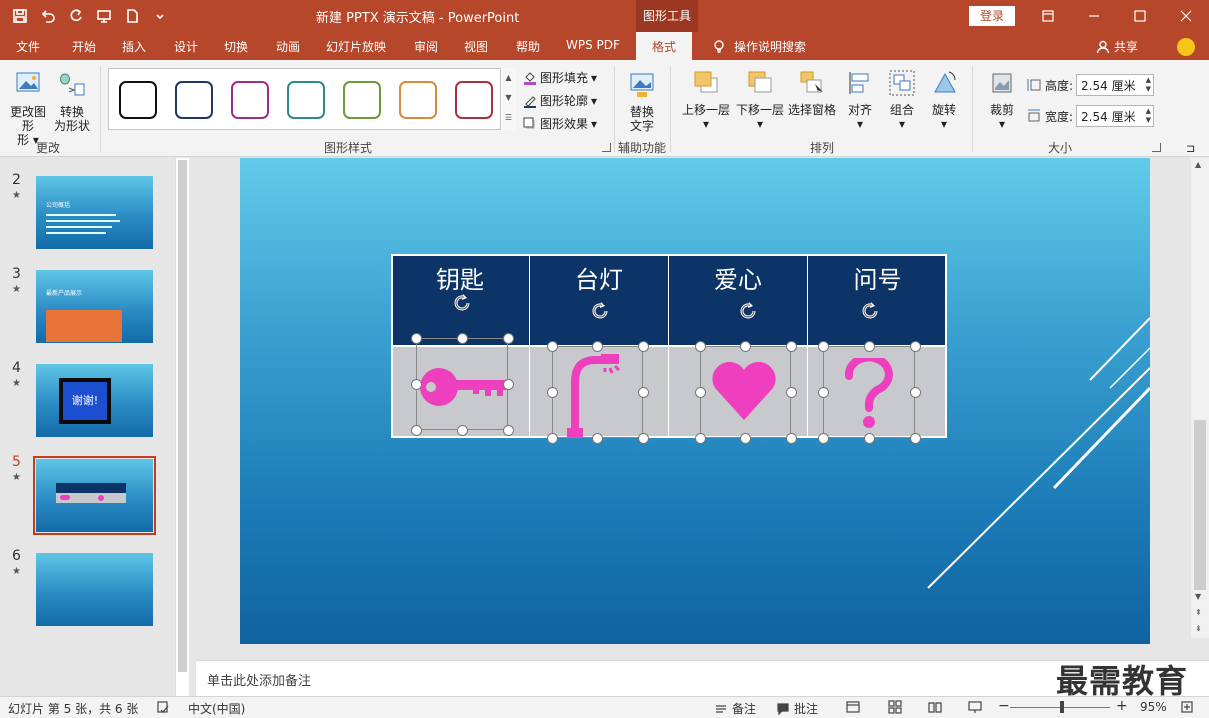  Describe the element at coordinates (72, 101) in the screenshot. I see `convert-to-shapes-button: 转换 为形状` at that location.